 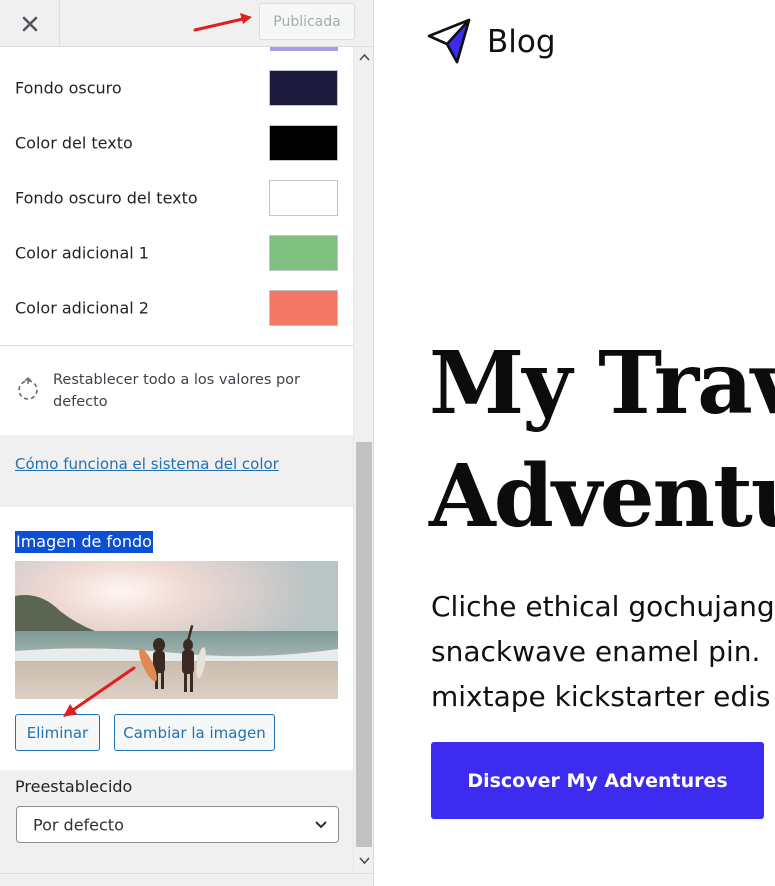 What do you see at coordinates (602, 383) in the screenshot?
I see `hero-title-line: My Trav` at bounding box center [602, 383].